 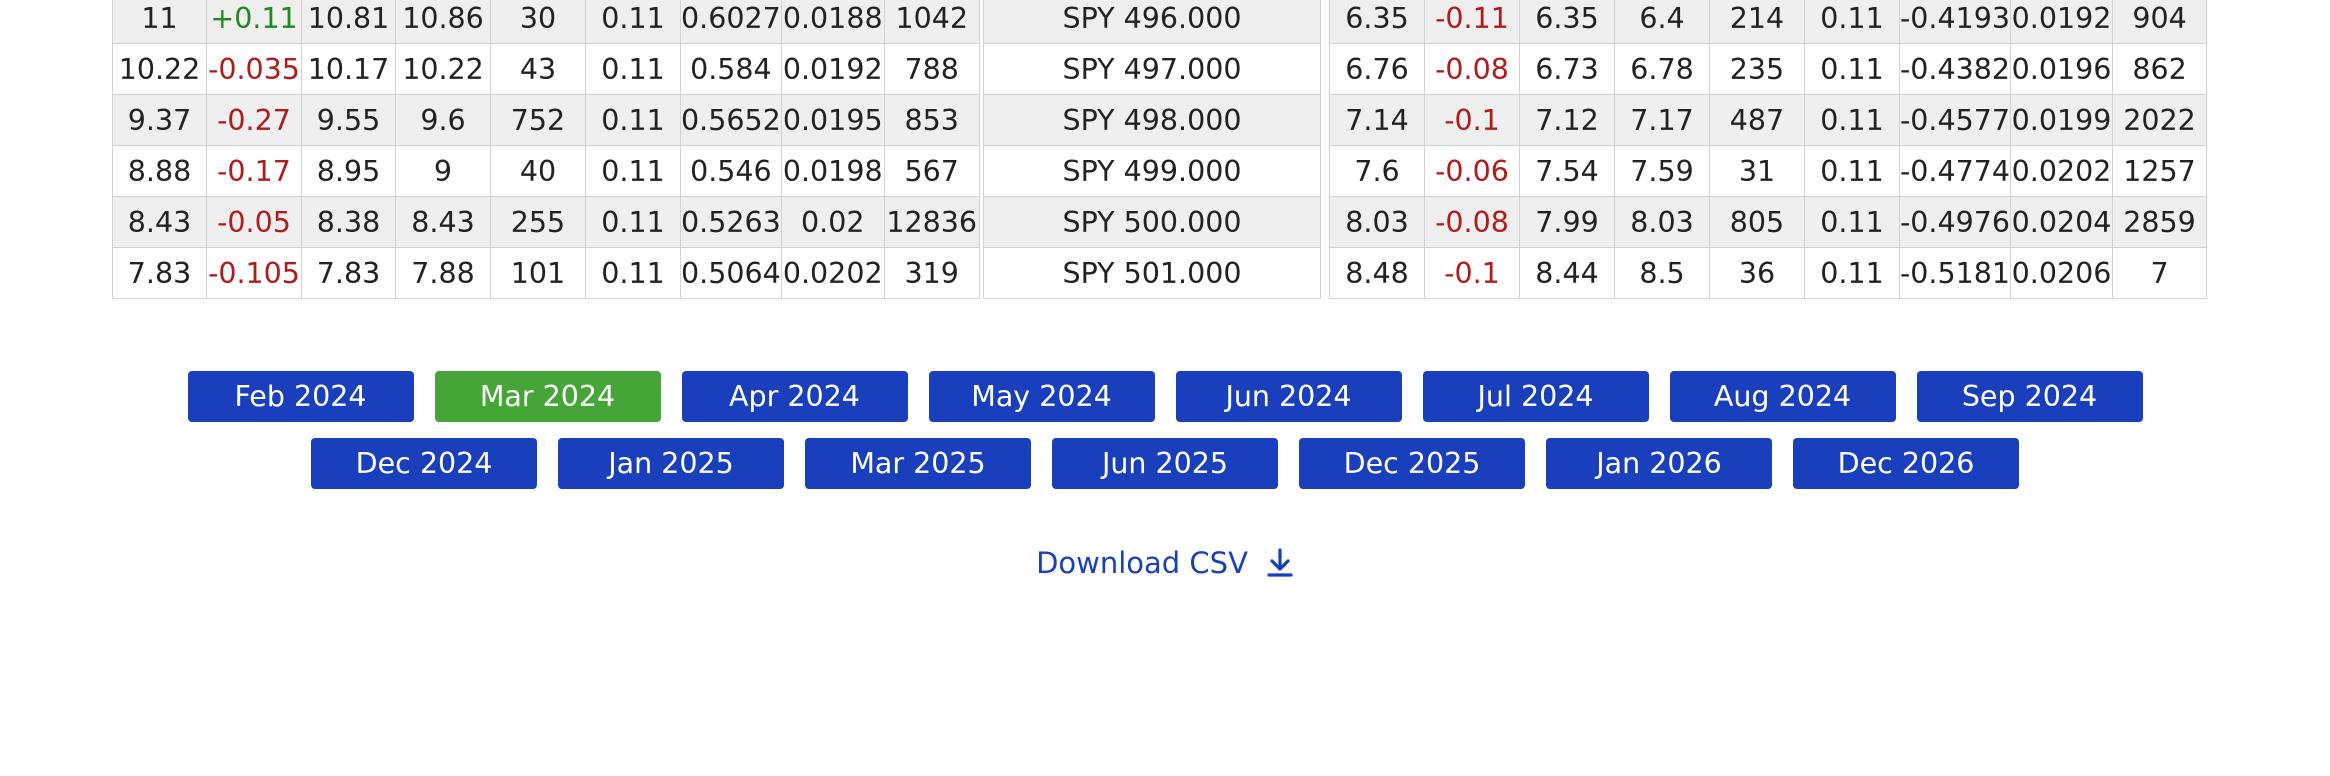 What do you see at coordinates (1768, 22) in the screenshot?
I see `table-row: 6.35 -0.11 6.35 6.4 214 0.11 -0.4193 0.0192 904` at bounding box center [1768, 22].